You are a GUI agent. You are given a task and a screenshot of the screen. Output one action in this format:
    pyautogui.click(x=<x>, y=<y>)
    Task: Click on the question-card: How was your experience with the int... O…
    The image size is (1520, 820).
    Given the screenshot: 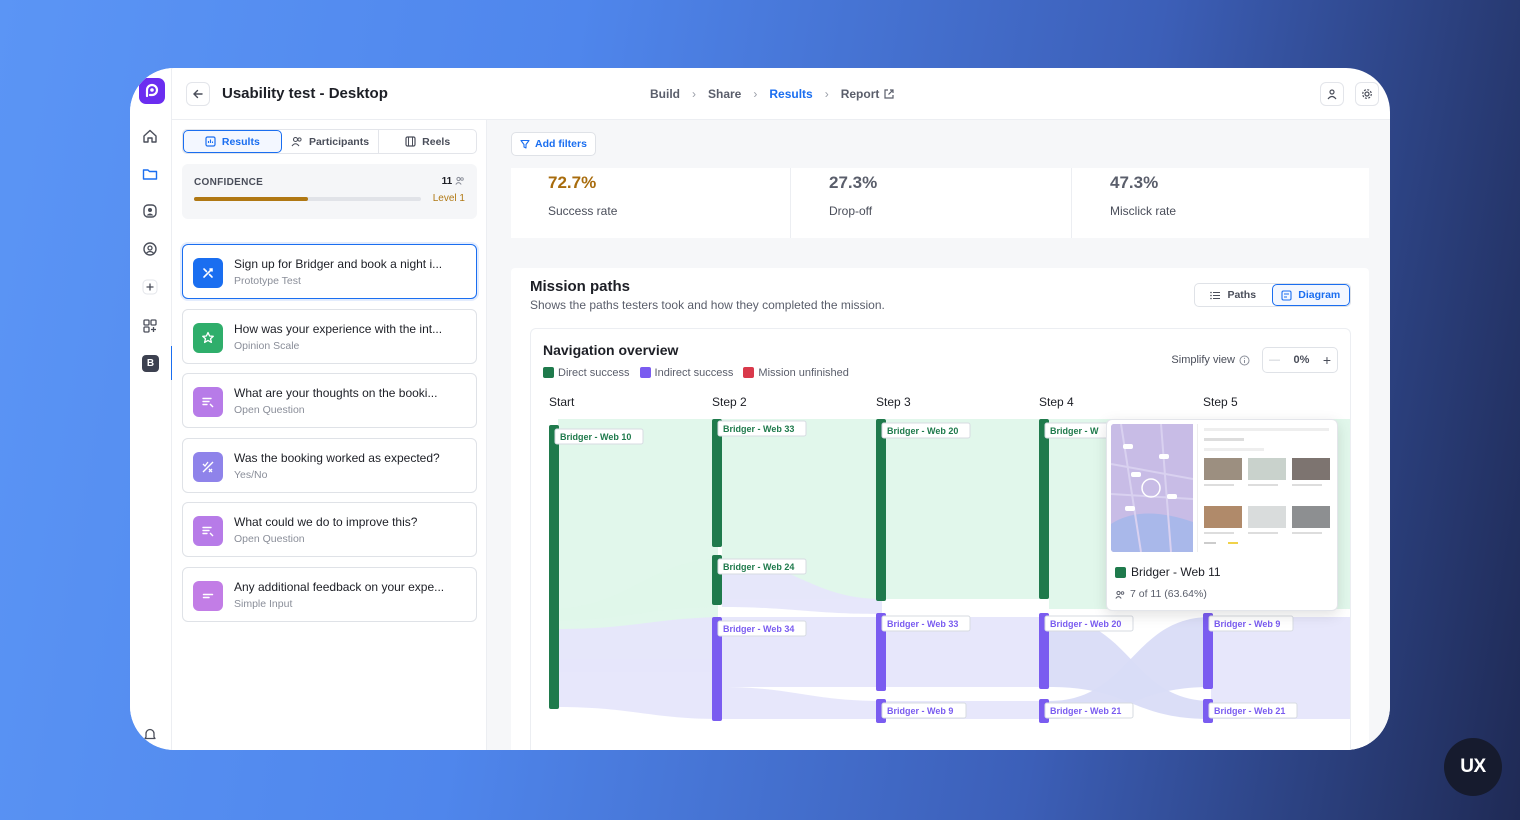 What is the action you would take?
    pyautogui.click(x=329, y=336)
    